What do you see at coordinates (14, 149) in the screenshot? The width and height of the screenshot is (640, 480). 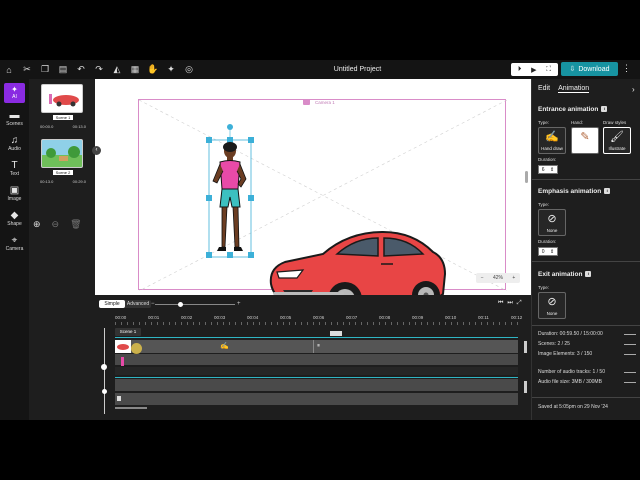 I see `rail-label-audio: Audio` at bounding box center [14, 149].